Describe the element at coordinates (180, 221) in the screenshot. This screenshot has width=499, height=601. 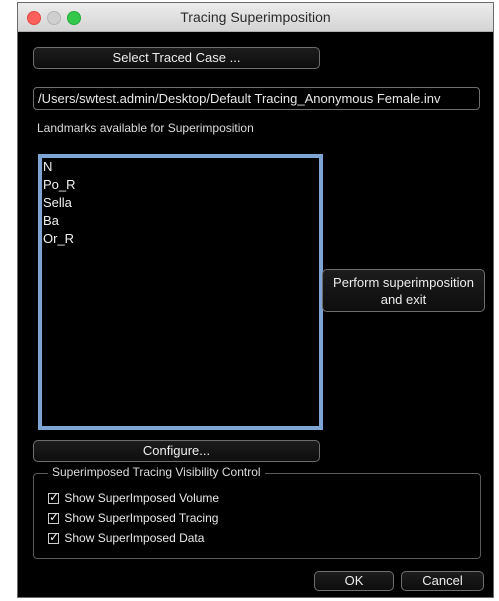
I see `list-item: Ba` at that location.